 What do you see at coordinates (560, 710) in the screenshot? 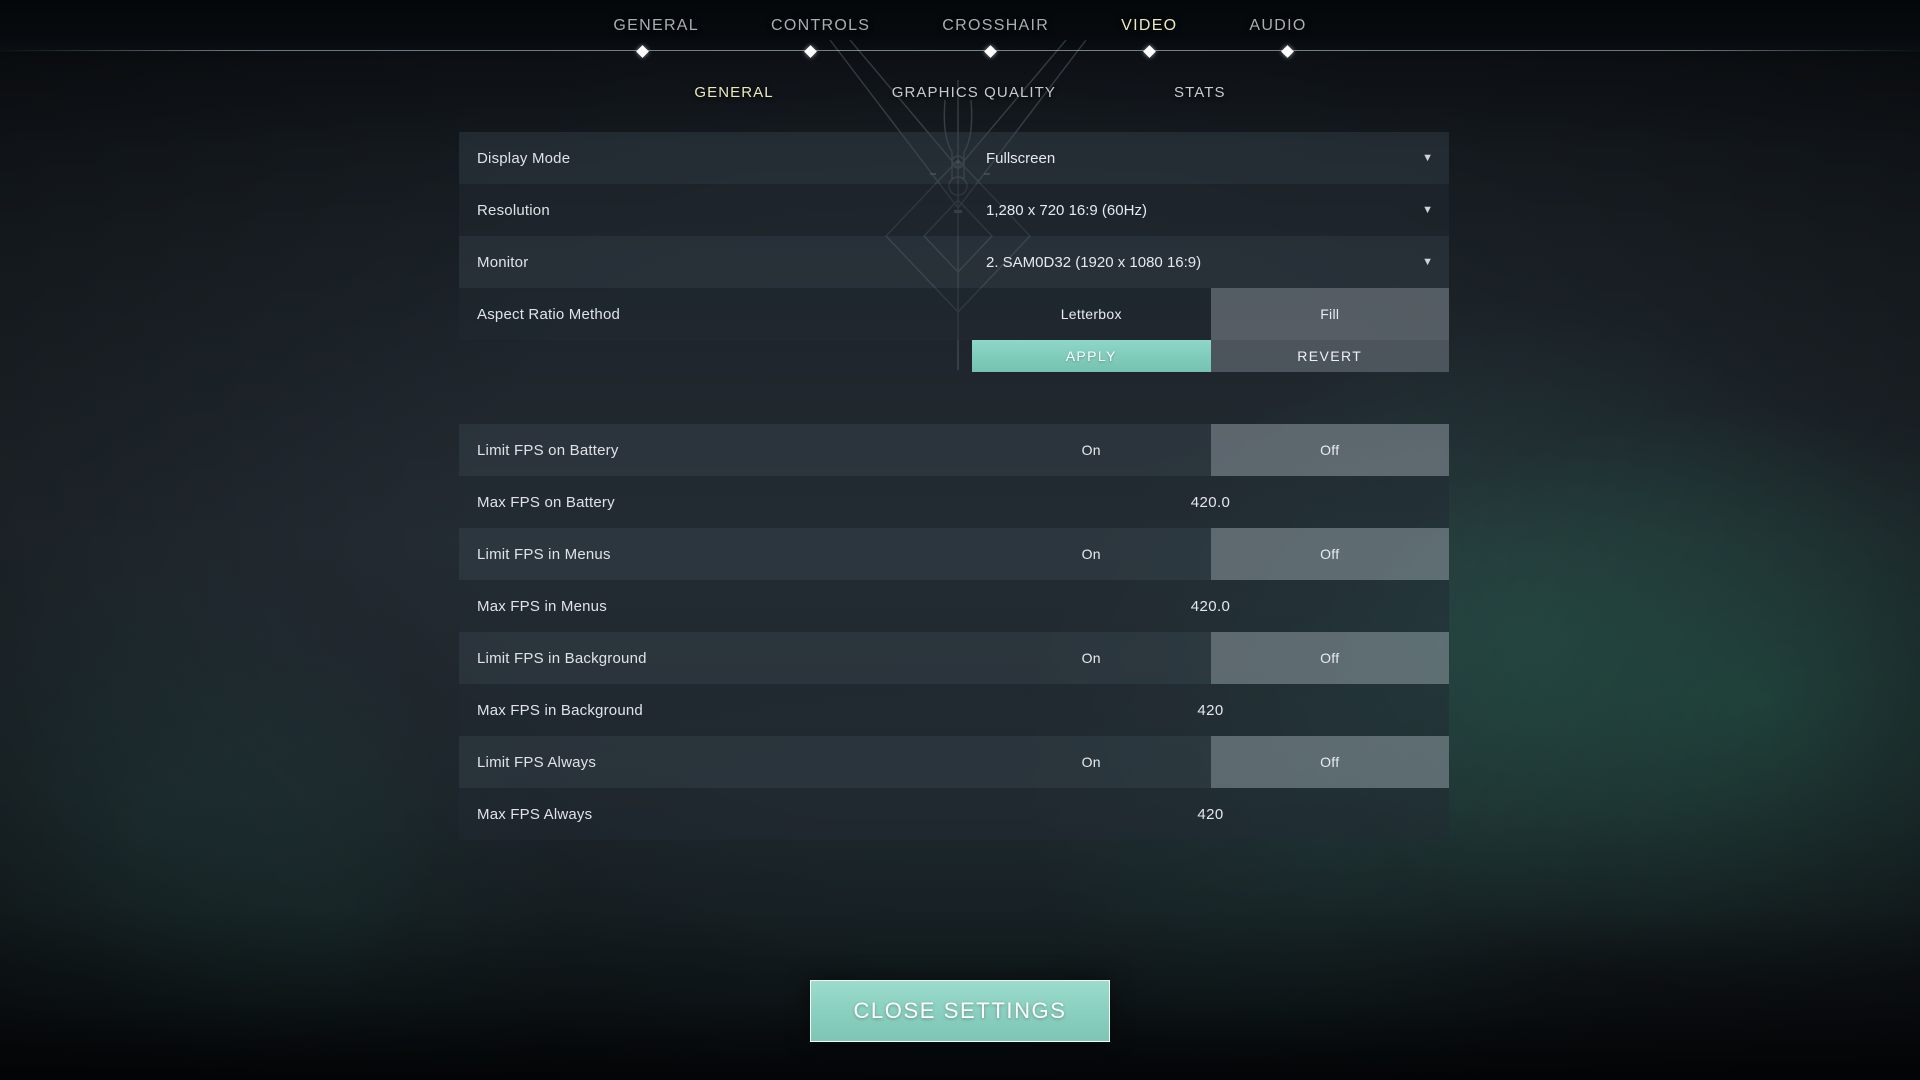
I see `setting-label: Max FPS in Background` at bounding box center [560, 710].